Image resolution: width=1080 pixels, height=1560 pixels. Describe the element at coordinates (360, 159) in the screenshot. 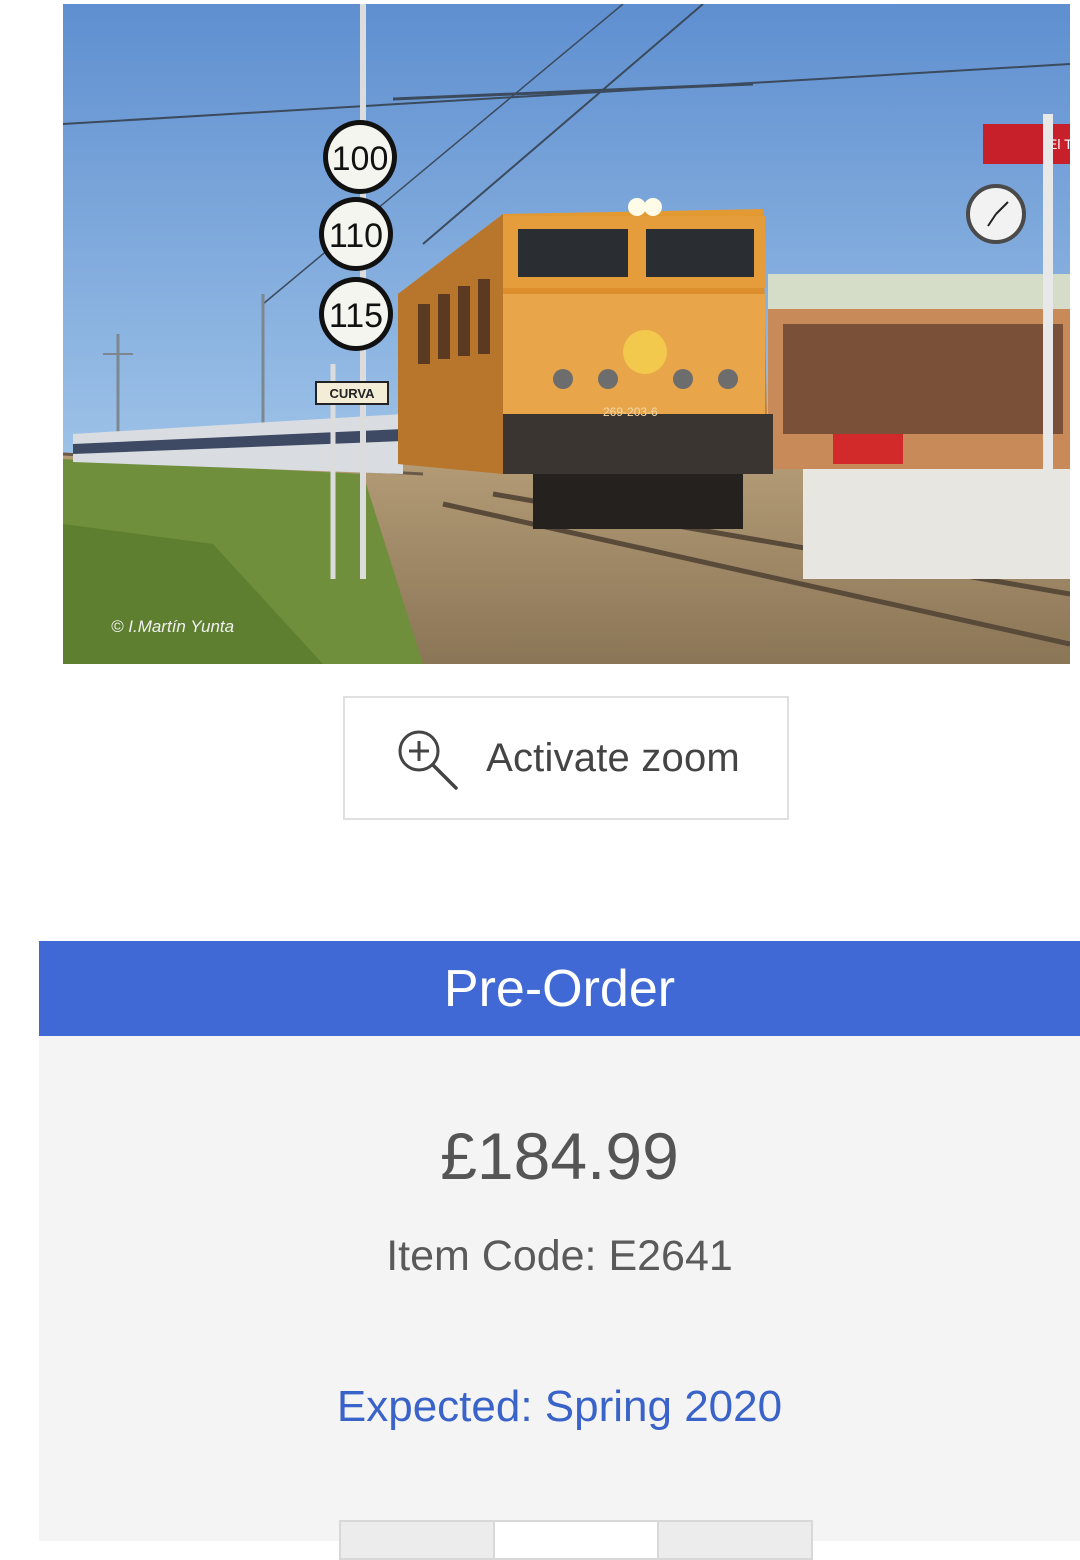

I see `speed-sign-100: 100` at that location.